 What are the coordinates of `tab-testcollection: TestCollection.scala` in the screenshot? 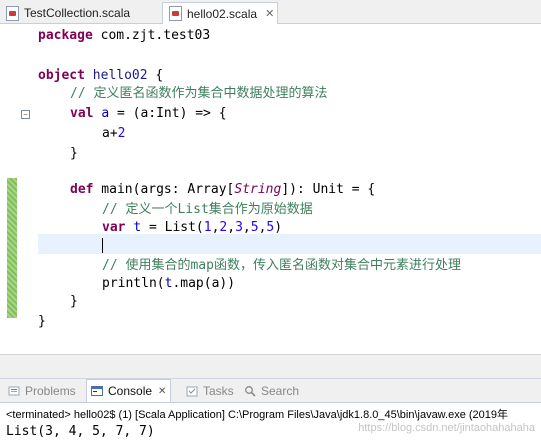 It's located at (79, 13).